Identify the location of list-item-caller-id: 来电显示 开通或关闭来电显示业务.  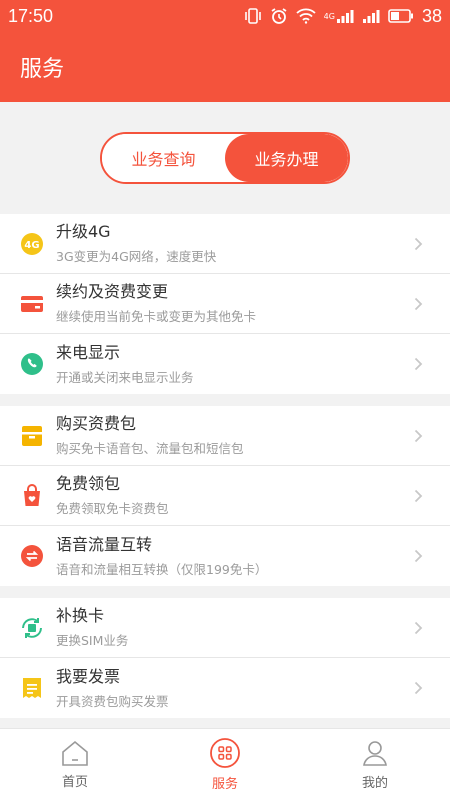
(225, 364).